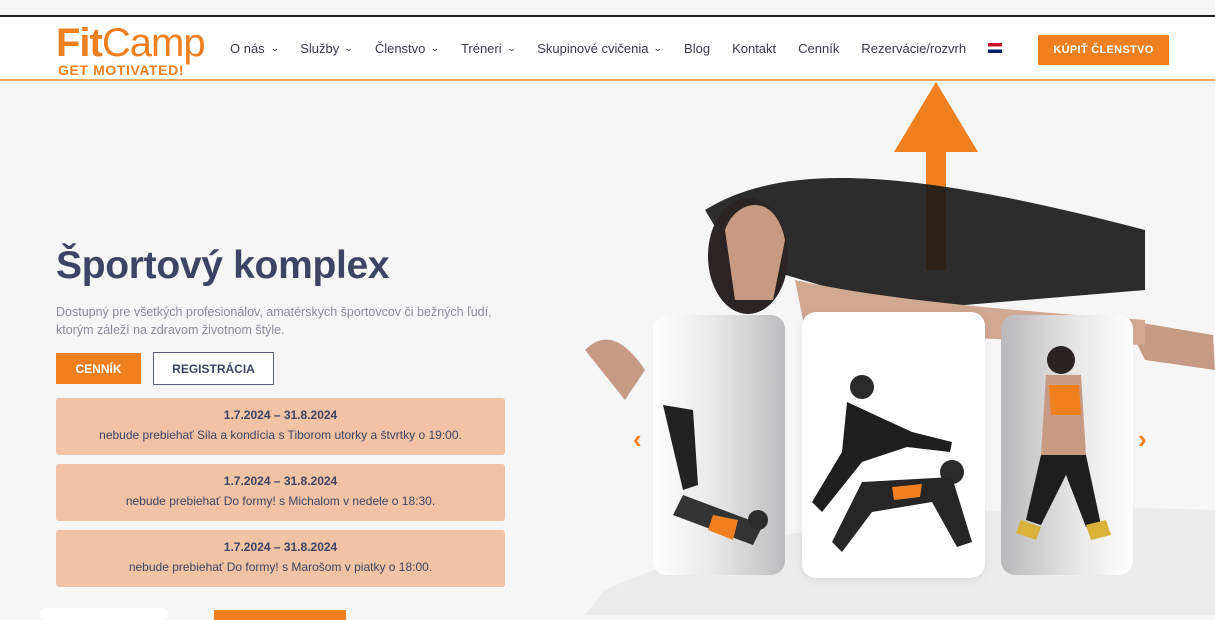 This screenshot has width=1215, height=620. I want to click on nav-item-kontakt: Kontakt, so click(754, 48).